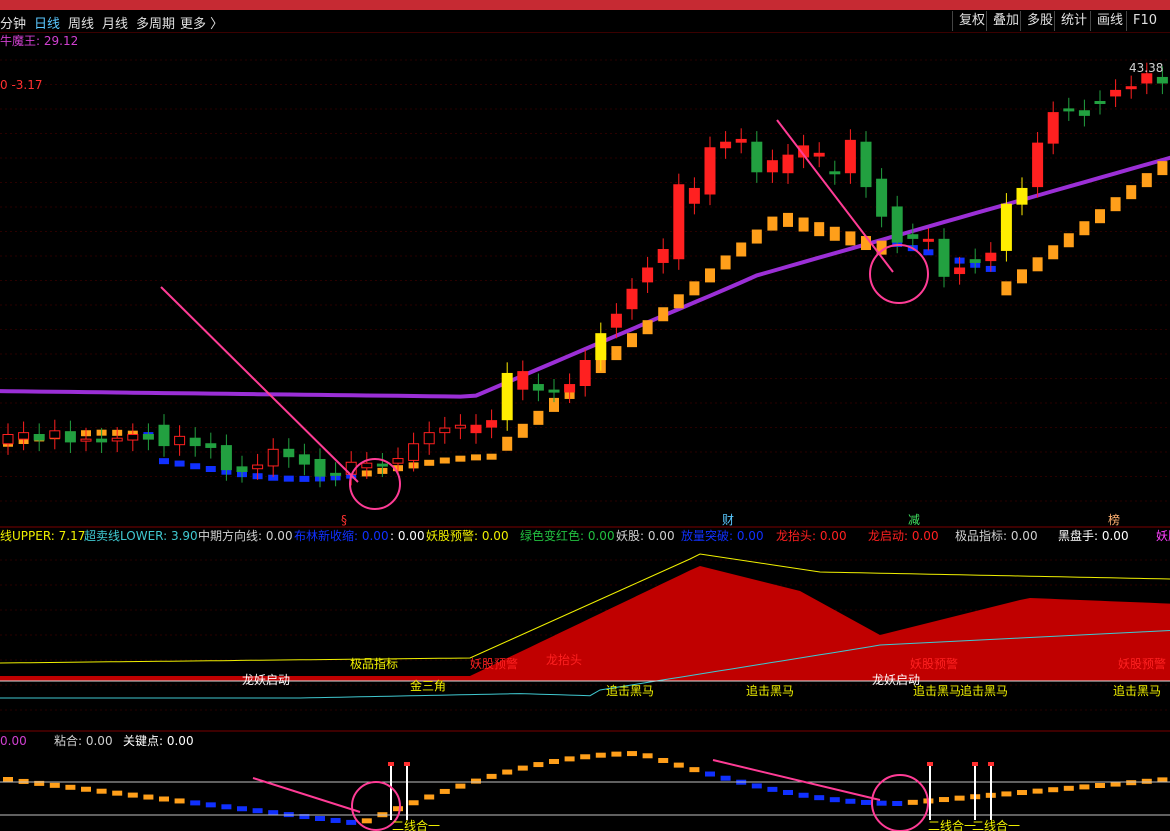 The image size is (1170, 831). Describe the element at coordinates (39, 40) in the screenshot. I see `indicator-name-label: 牛魔王: 29.12` at that location.